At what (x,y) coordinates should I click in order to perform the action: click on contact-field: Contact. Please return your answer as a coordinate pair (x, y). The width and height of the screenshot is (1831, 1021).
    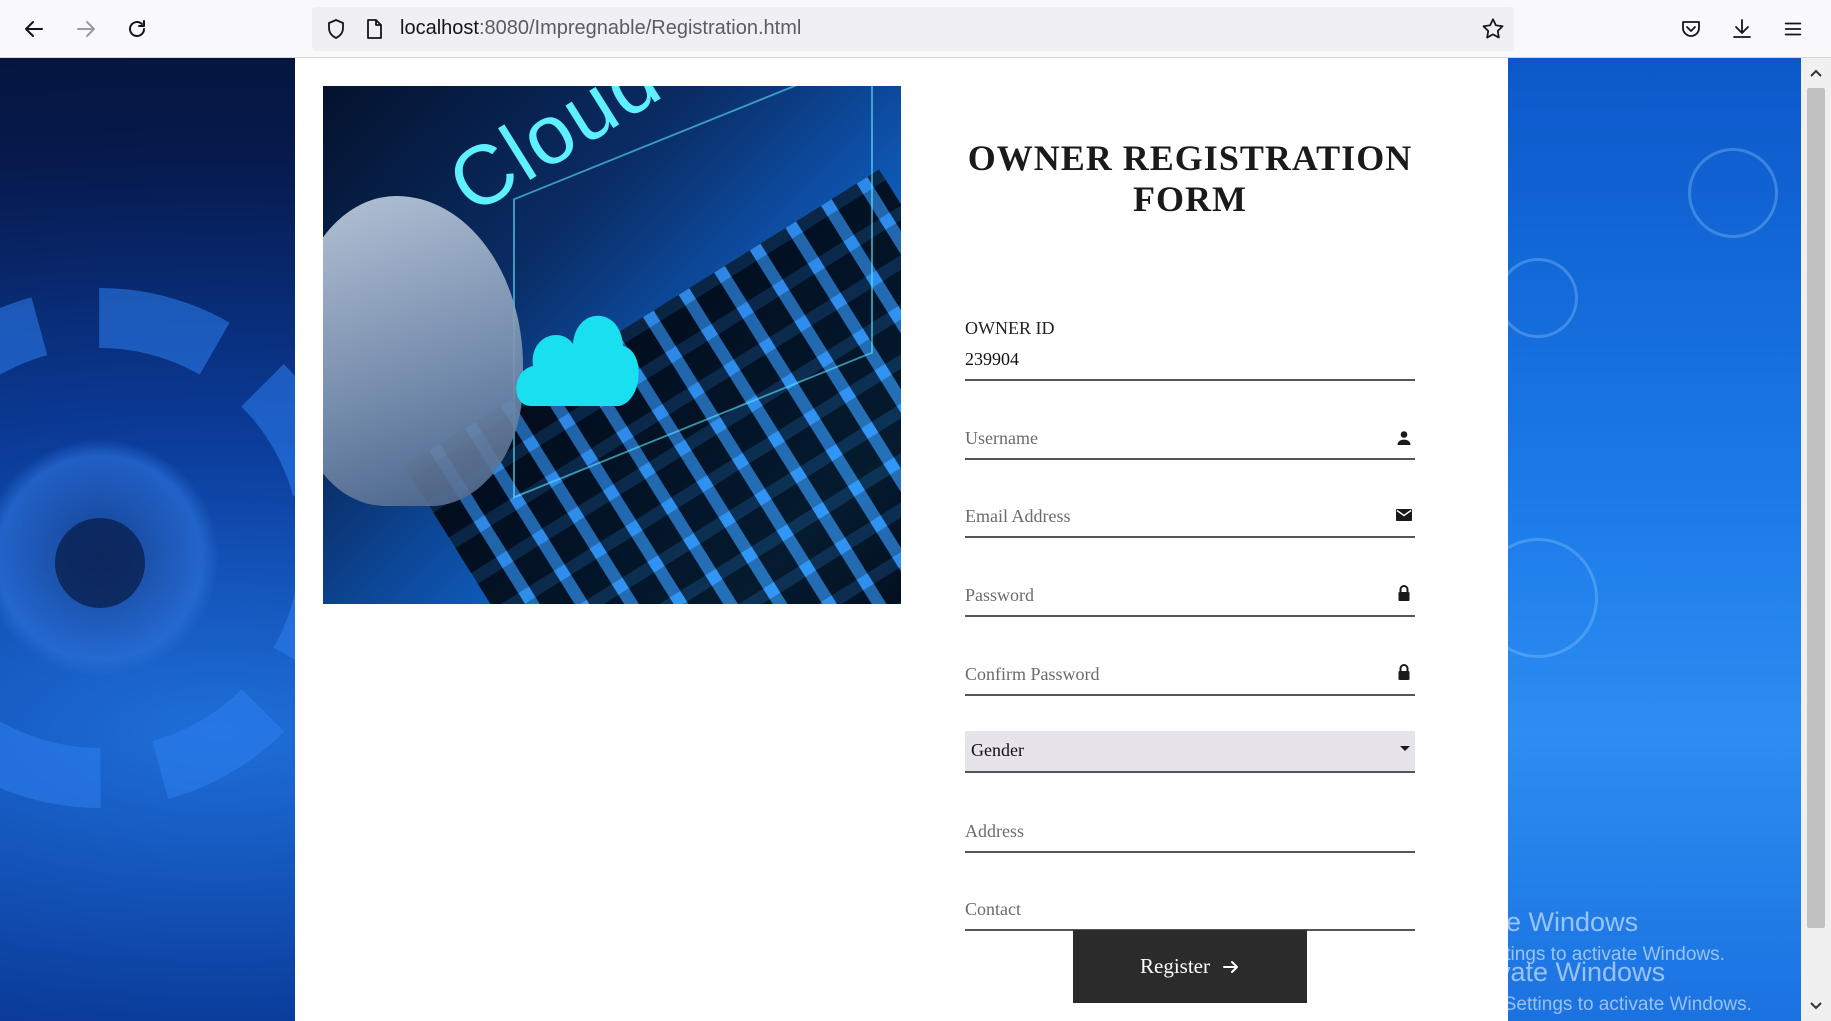
    Looking at the image, I should click on (1190, 910).